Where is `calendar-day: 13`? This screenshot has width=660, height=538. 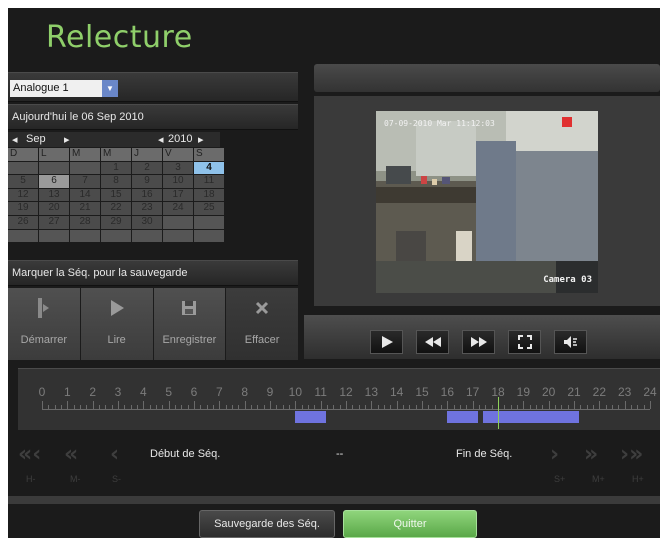
calendar-day: 13 is located at coordinates (54, 195).